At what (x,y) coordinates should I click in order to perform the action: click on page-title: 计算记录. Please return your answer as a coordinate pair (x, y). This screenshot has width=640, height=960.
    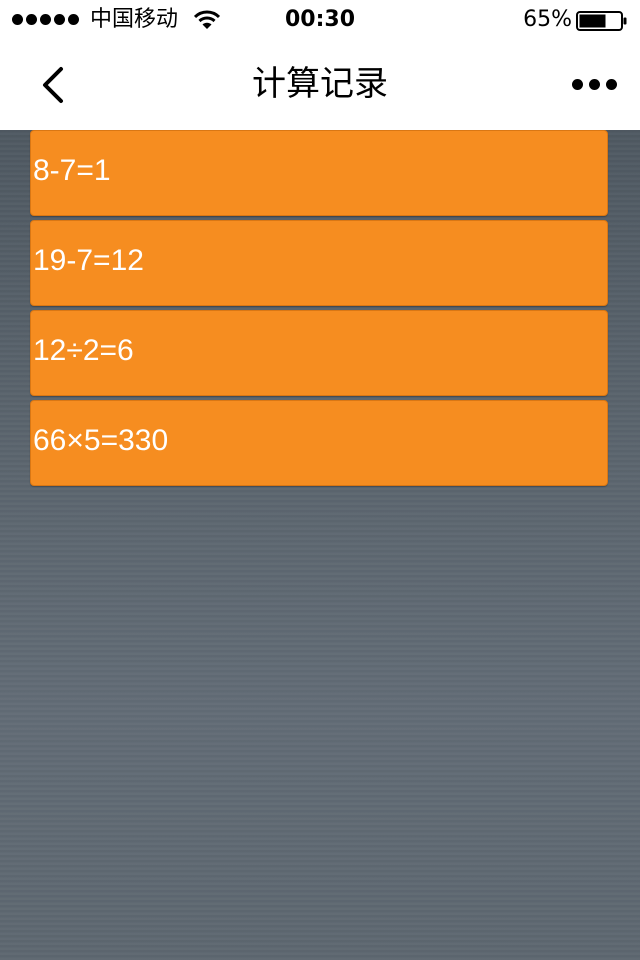
    Looking at the image, I should click on (320, 84).